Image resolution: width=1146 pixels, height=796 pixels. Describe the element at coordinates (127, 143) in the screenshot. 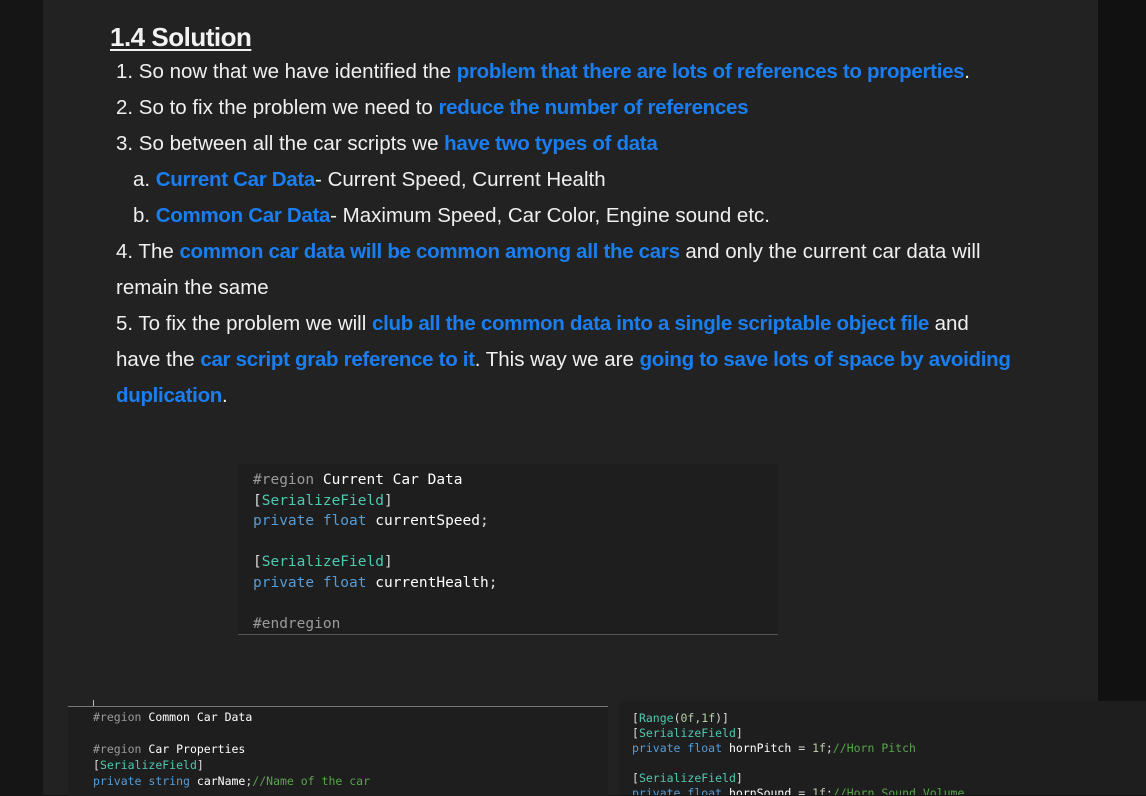

I see `list-number: 3.` at that location.